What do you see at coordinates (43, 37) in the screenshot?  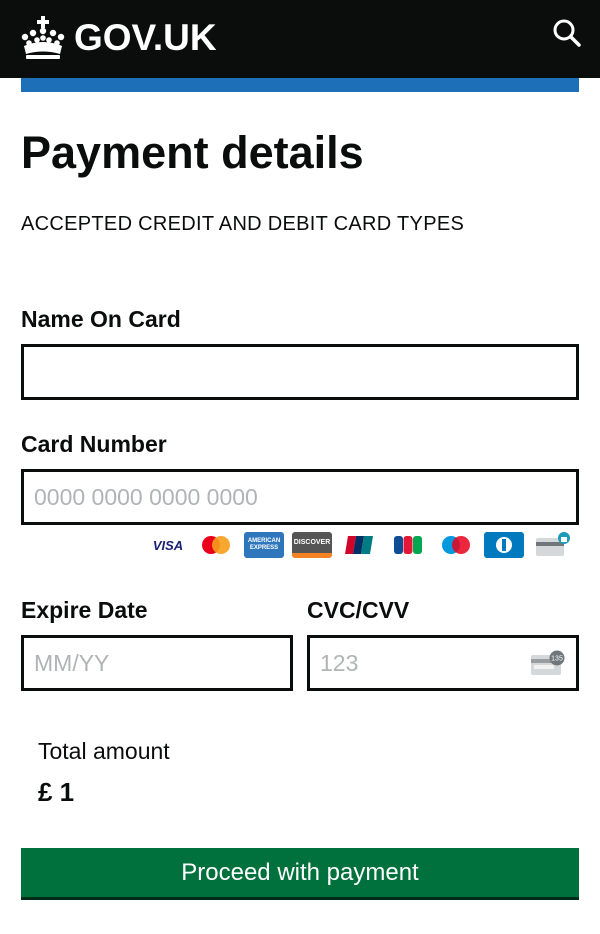 I see `crown-icon` at bounding box center [43, 37].